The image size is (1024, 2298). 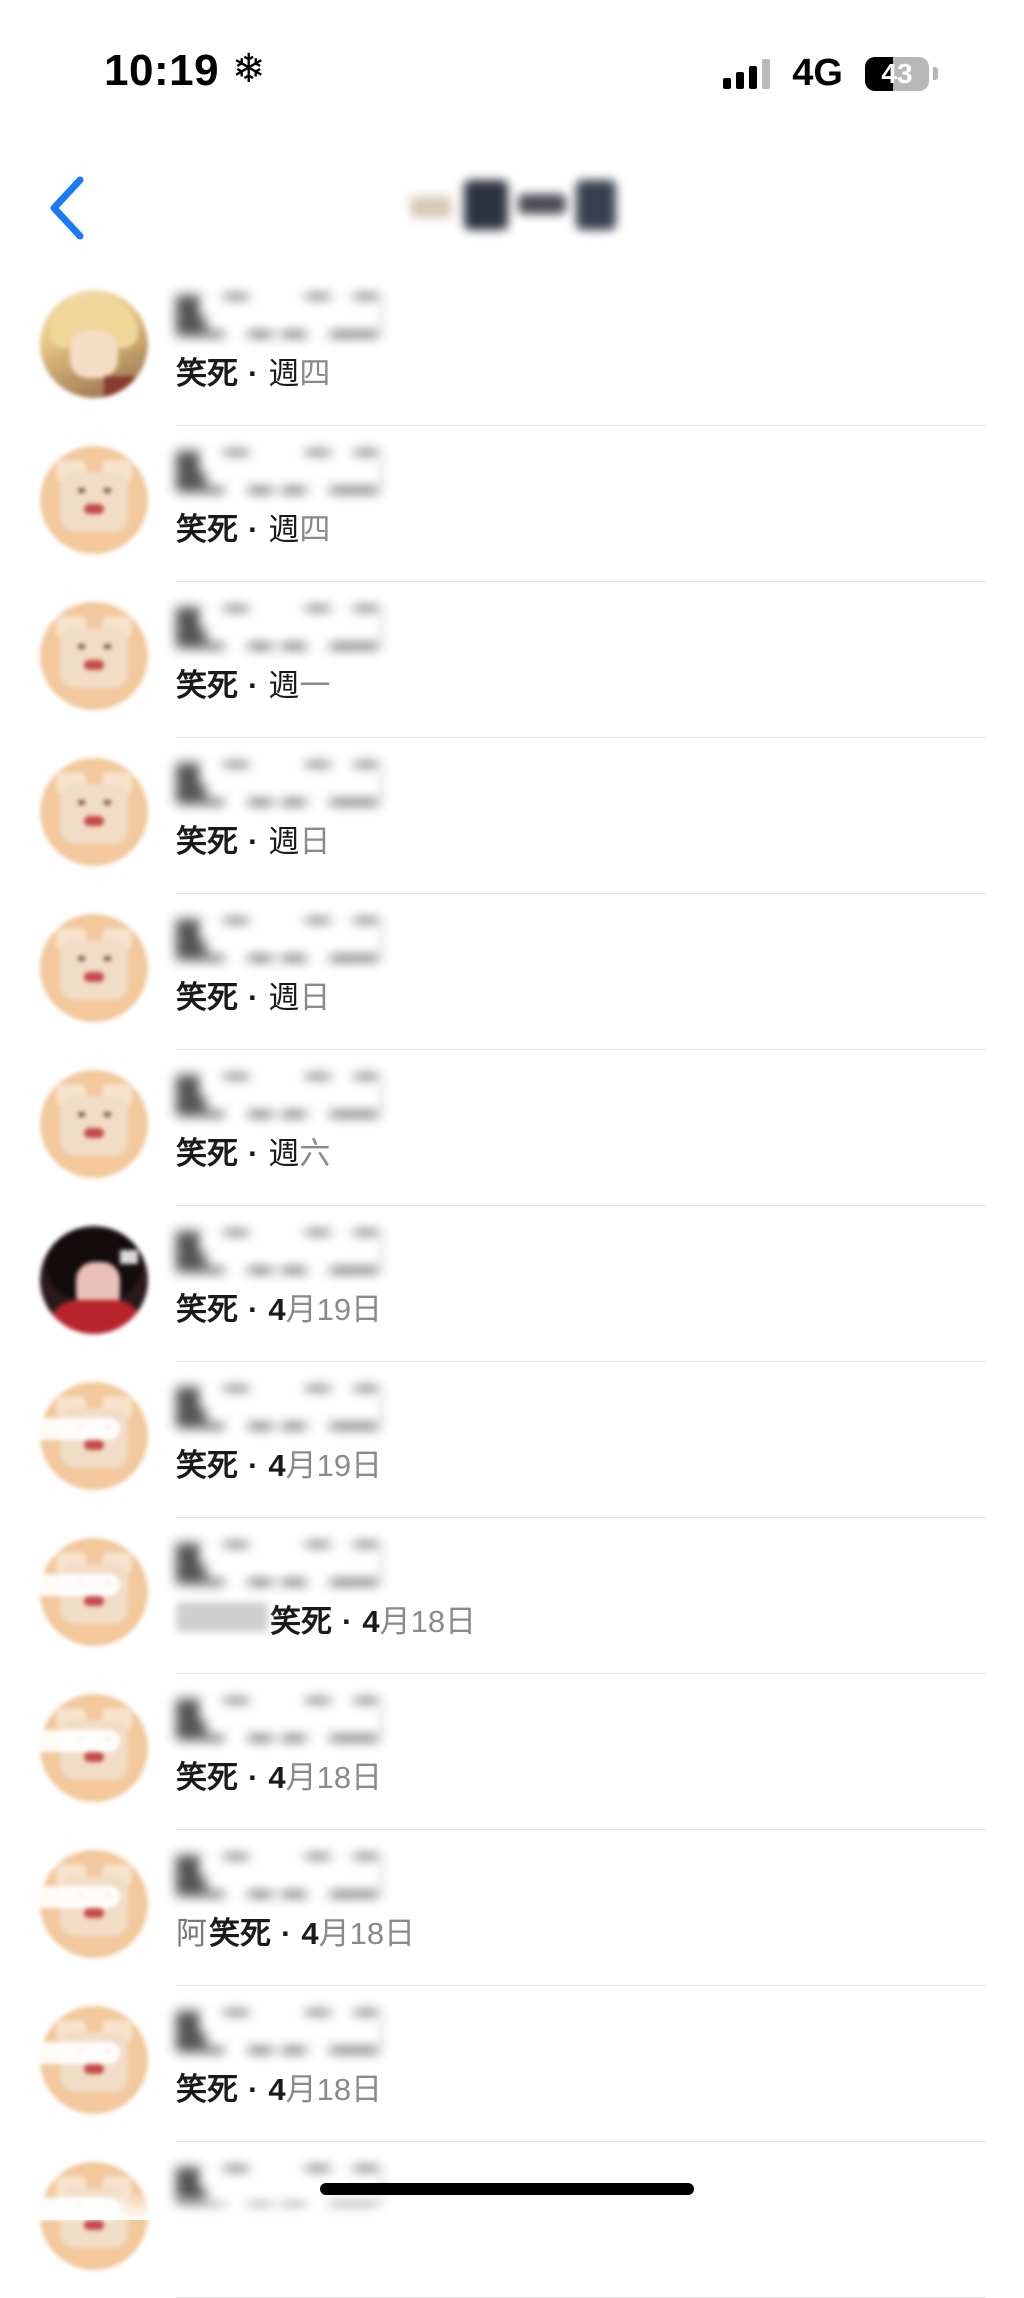 What do you see at coordinates (299, 1150) in the screenshot?
I see `reaction-time: 週六` at bounding box center [299, 1150].